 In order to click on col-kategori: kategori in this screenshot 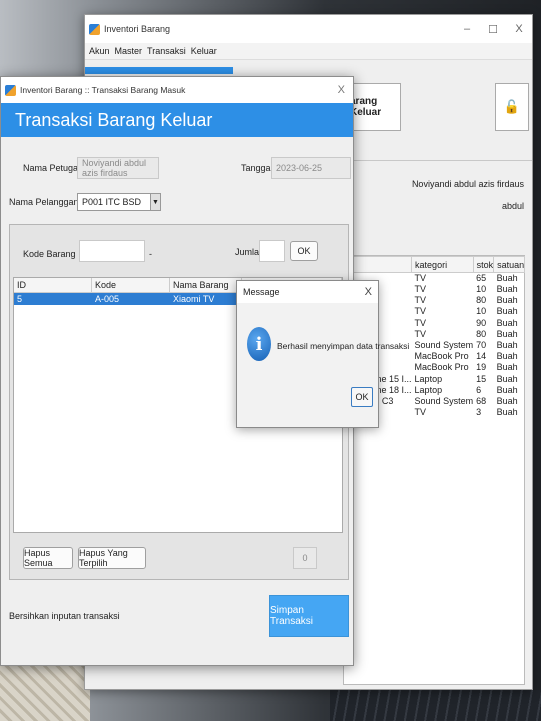, I will do `click(442, 264)`.